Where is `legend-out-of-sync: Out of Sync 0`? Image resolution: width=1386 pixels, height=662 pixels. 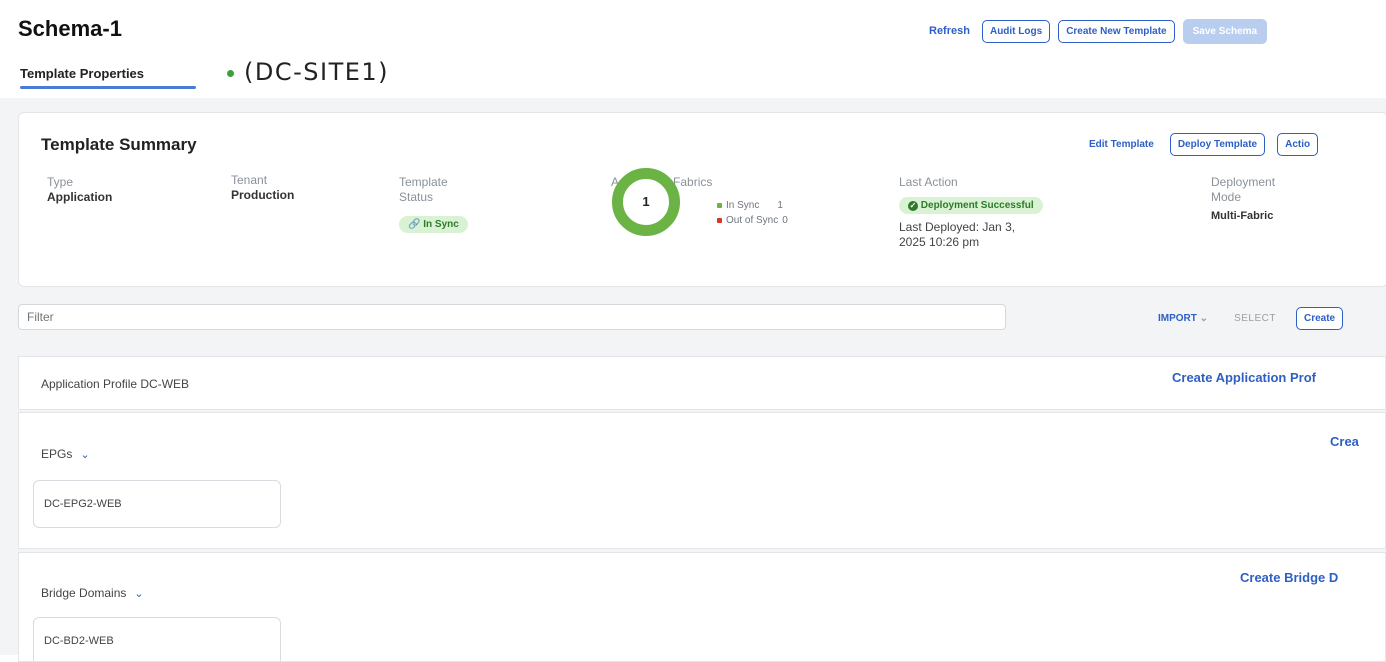 legend-out-of-sync: Out of Sync 0 is located at coordinates (752, 220).